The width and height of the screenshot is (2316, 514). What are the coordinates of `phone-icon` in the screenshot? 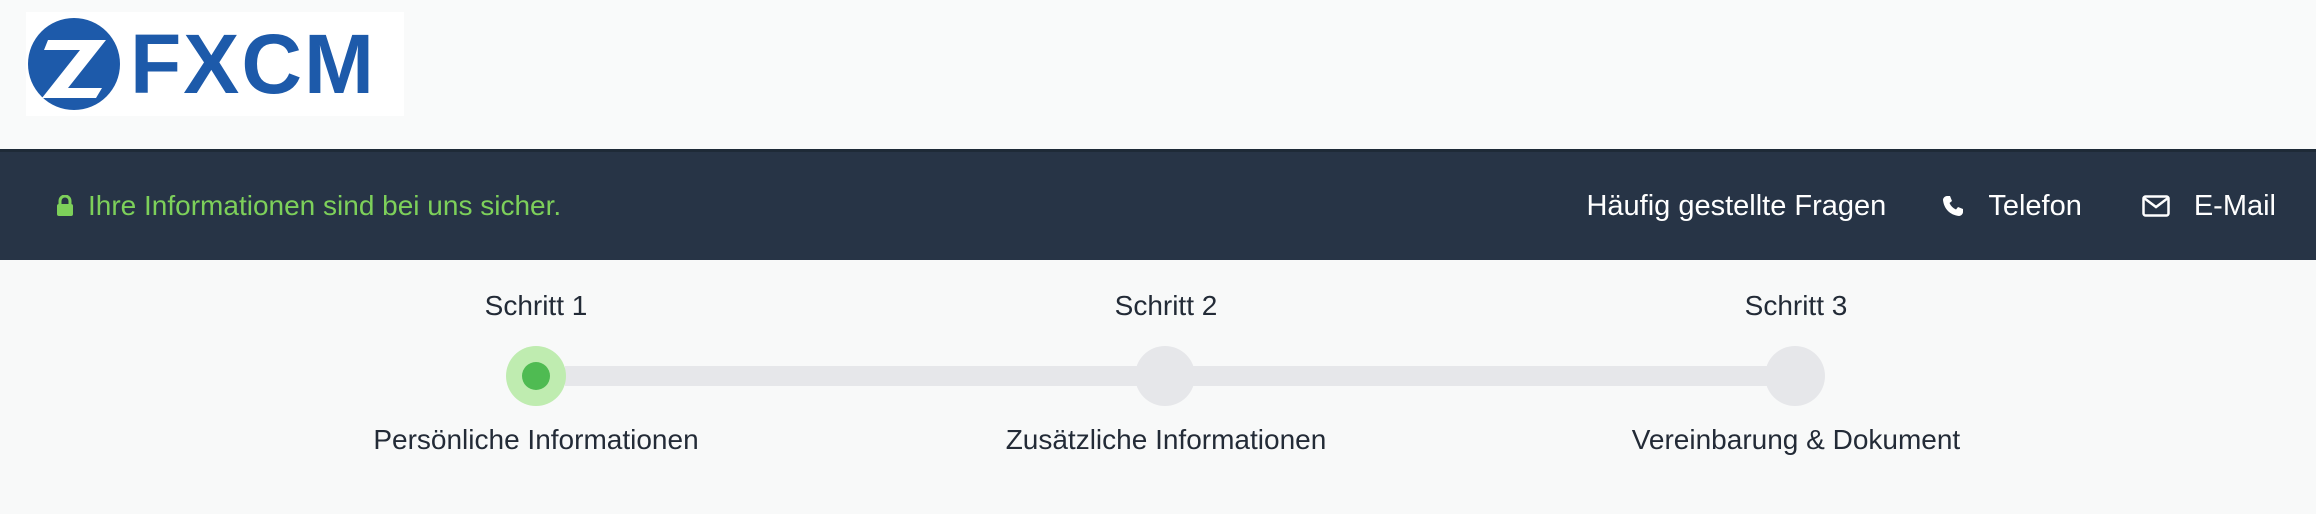 It's located at (1953, 206).